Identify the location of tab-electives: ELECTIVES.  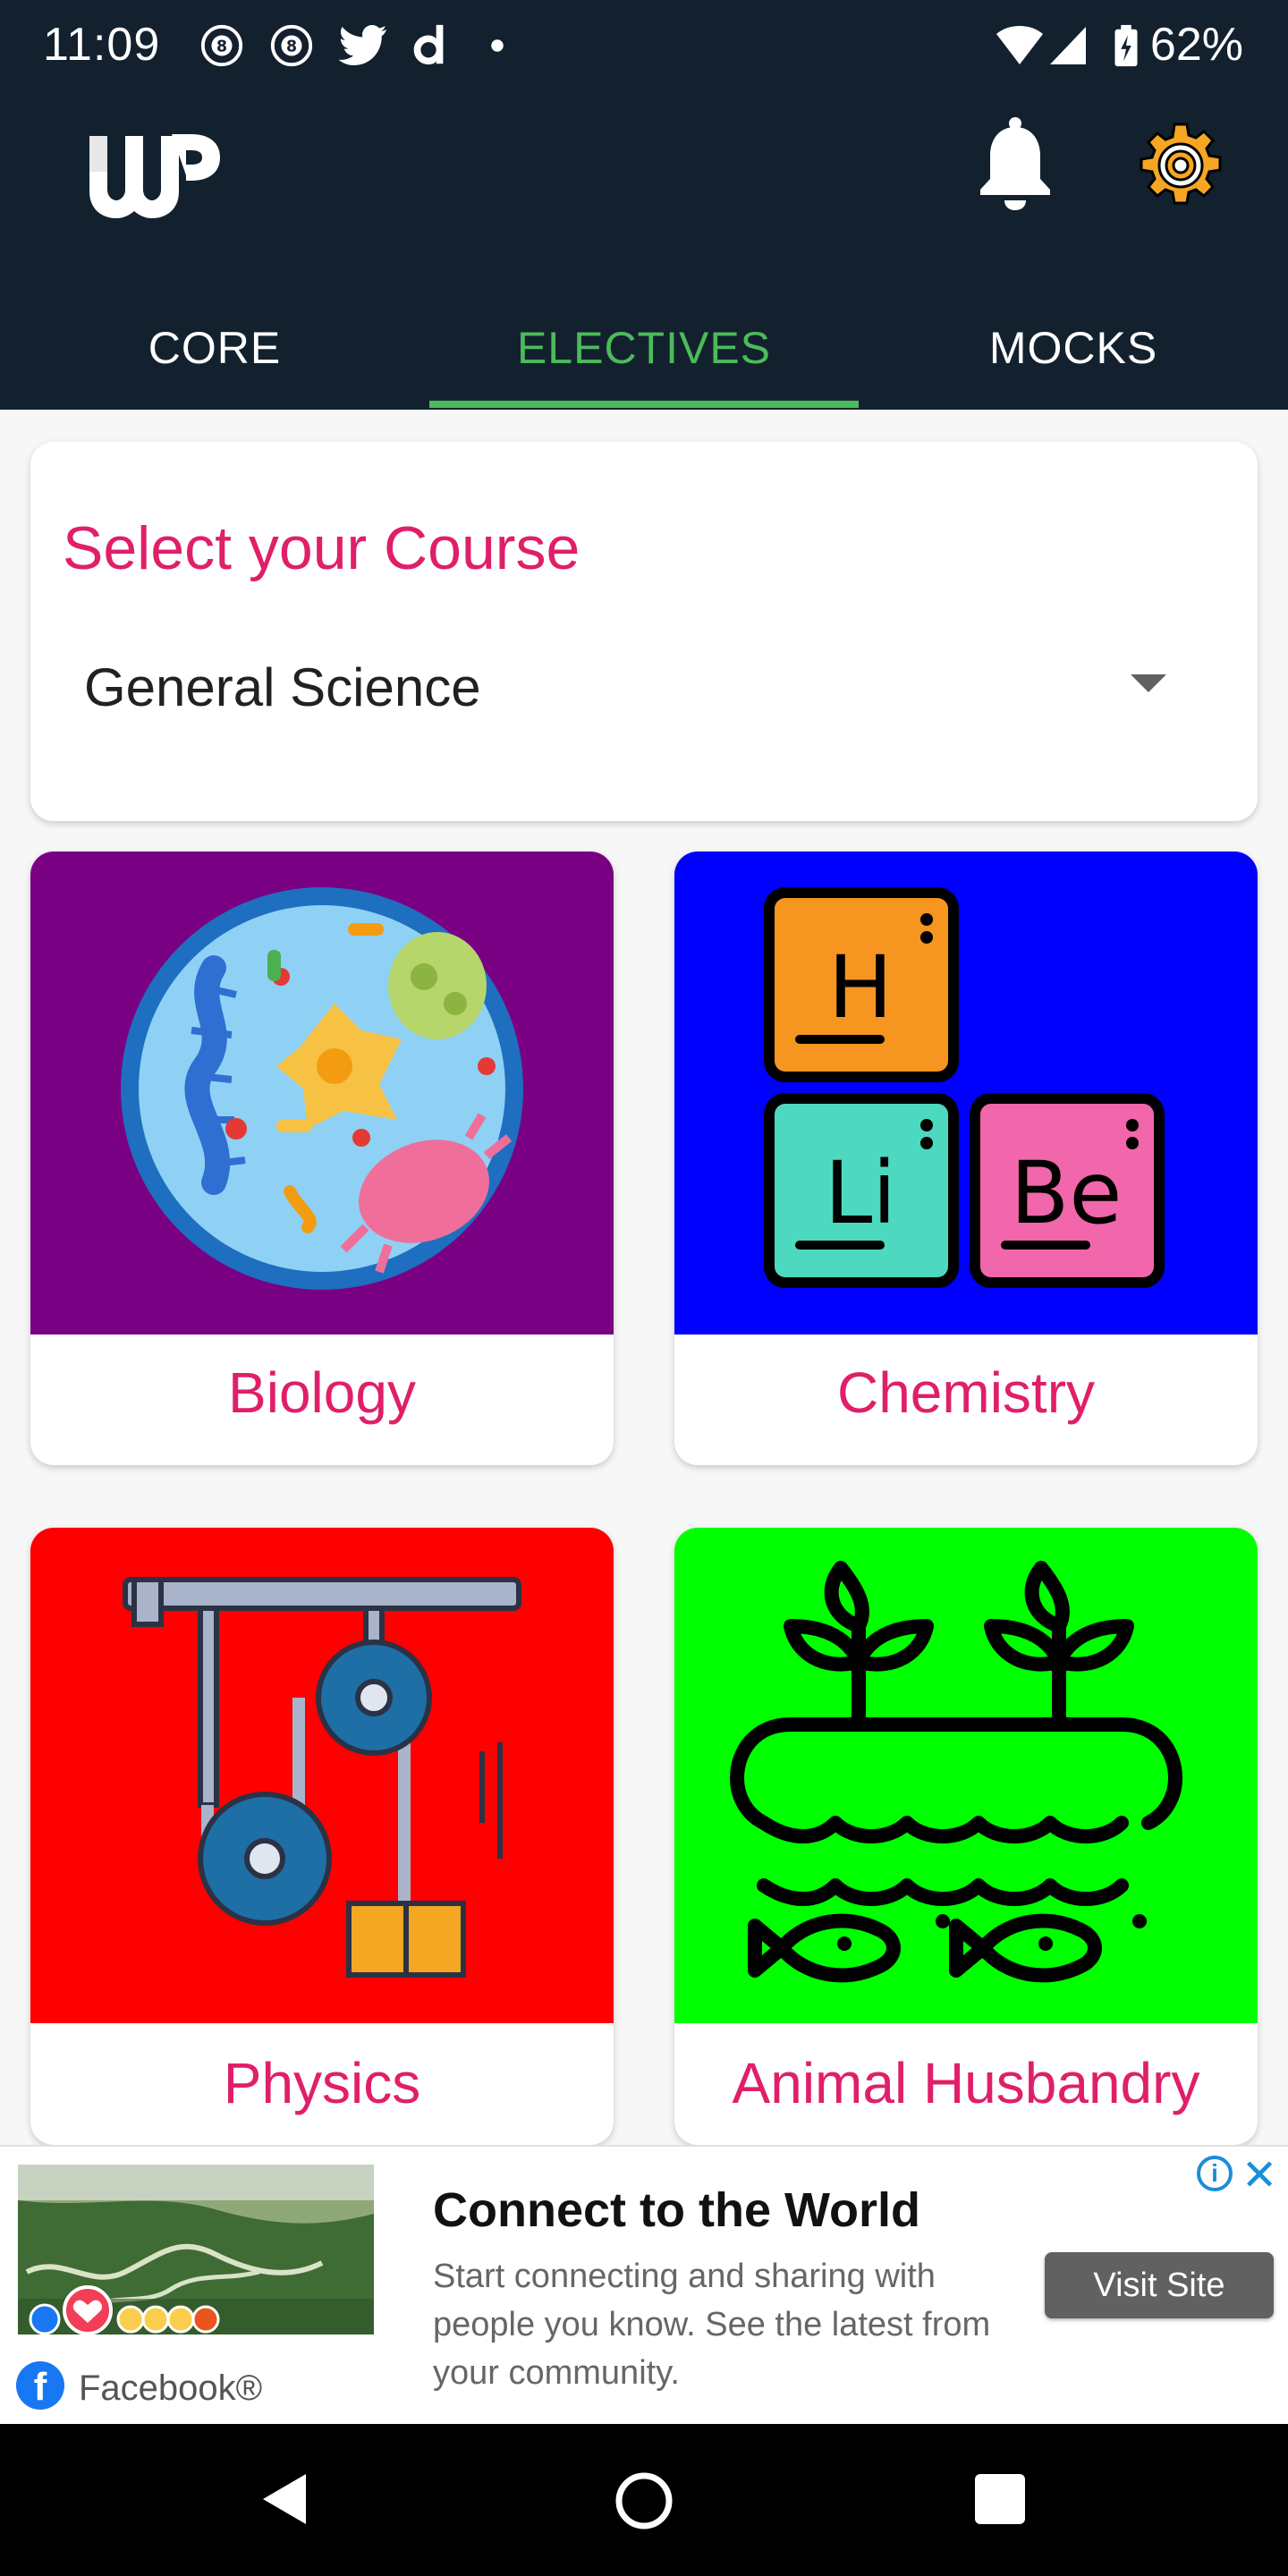
(644, 348).